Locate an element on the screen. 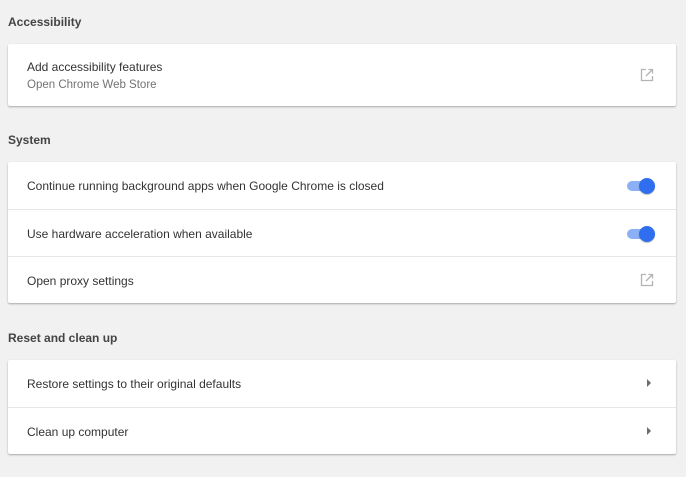  hardware-acceleration-toggle is located at coordinates (640, 234).